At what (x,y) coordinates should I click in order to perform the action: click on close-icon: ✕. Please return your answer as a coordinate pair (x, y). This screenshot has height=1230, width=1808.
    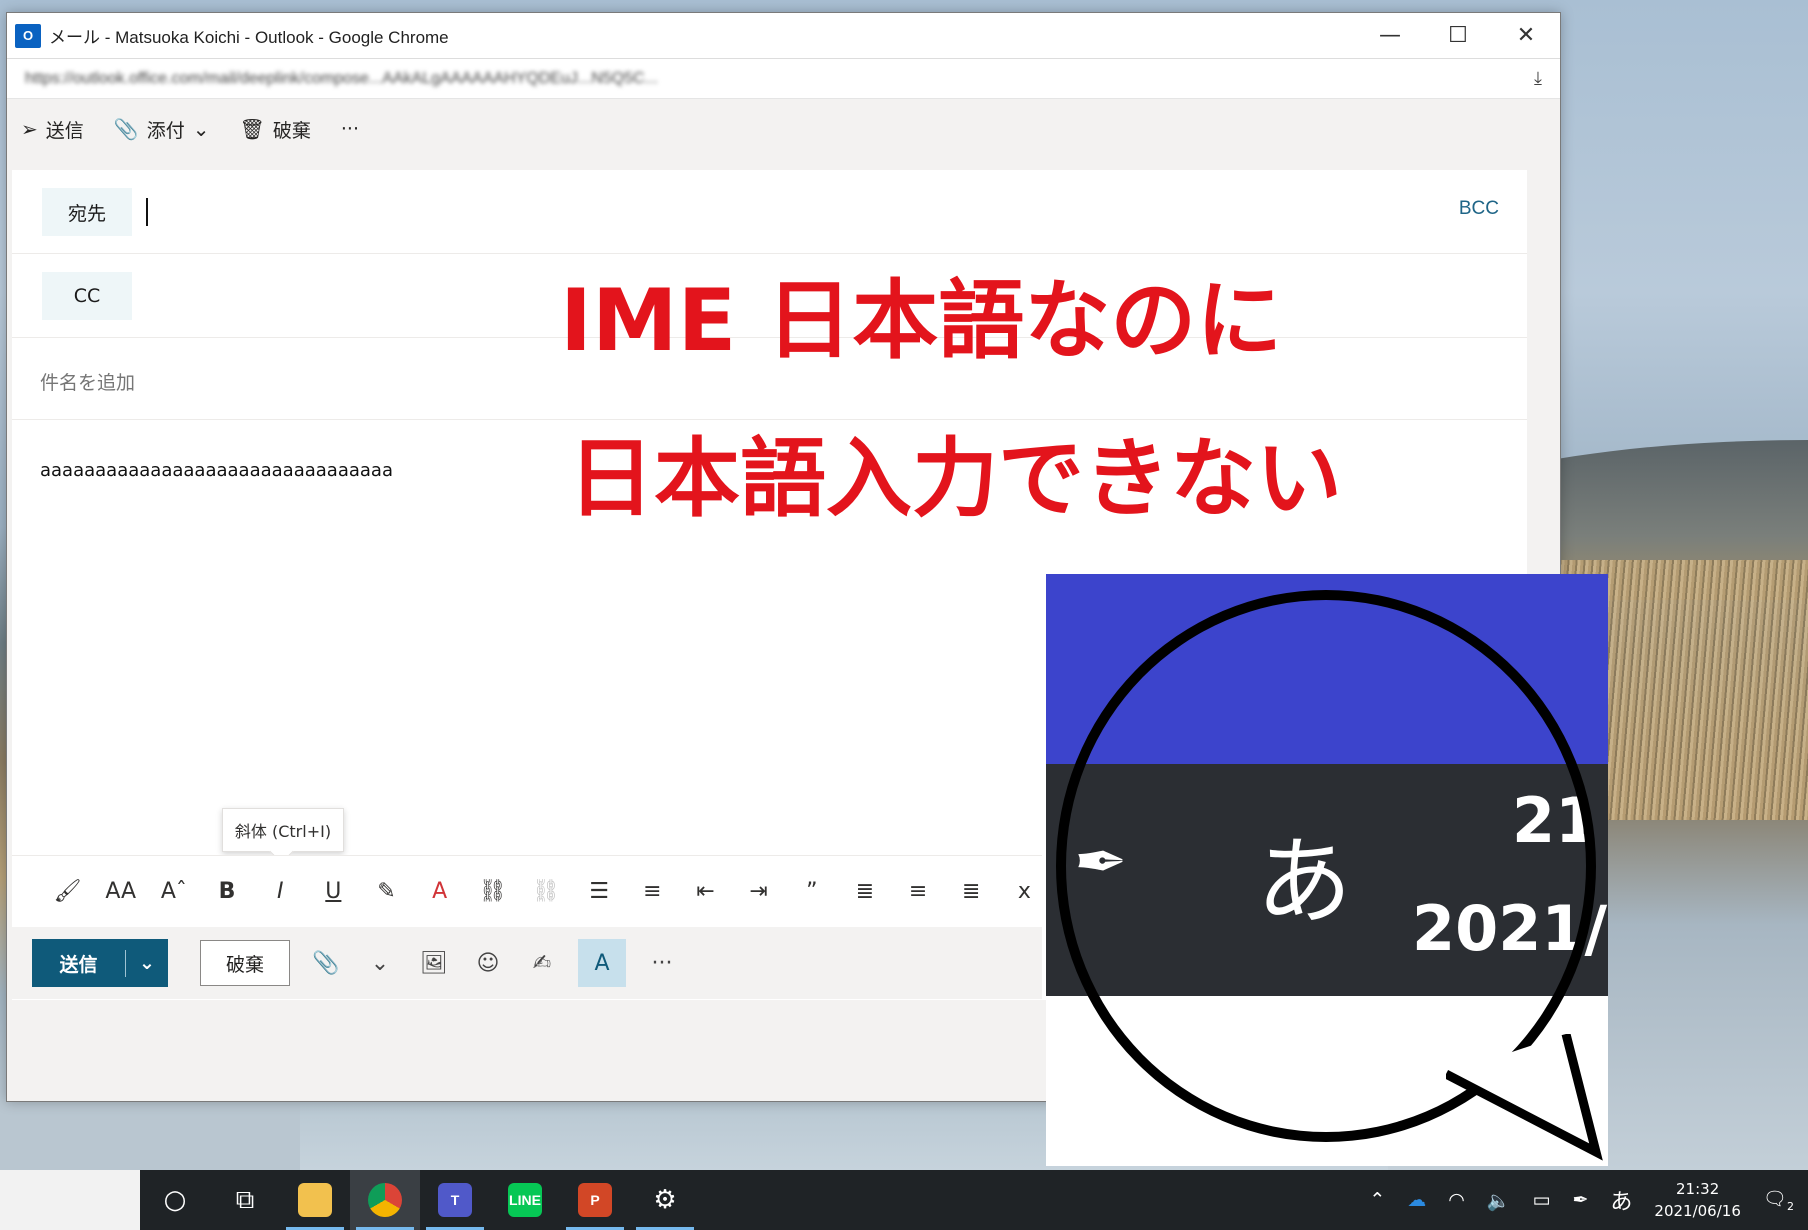
    Looking at the image, I should click on (1526, 36).